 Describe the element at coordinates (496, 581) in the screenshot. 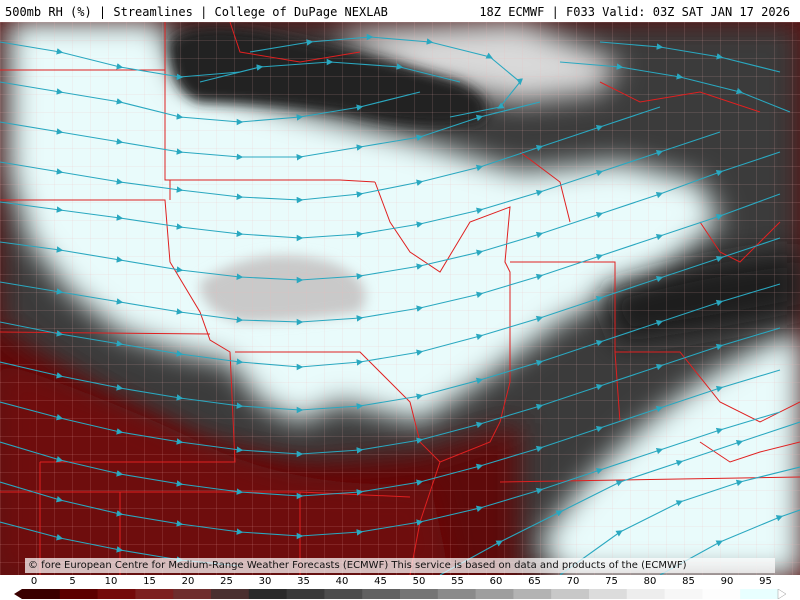

I see `colorbar-tick-label: 60` at that location.